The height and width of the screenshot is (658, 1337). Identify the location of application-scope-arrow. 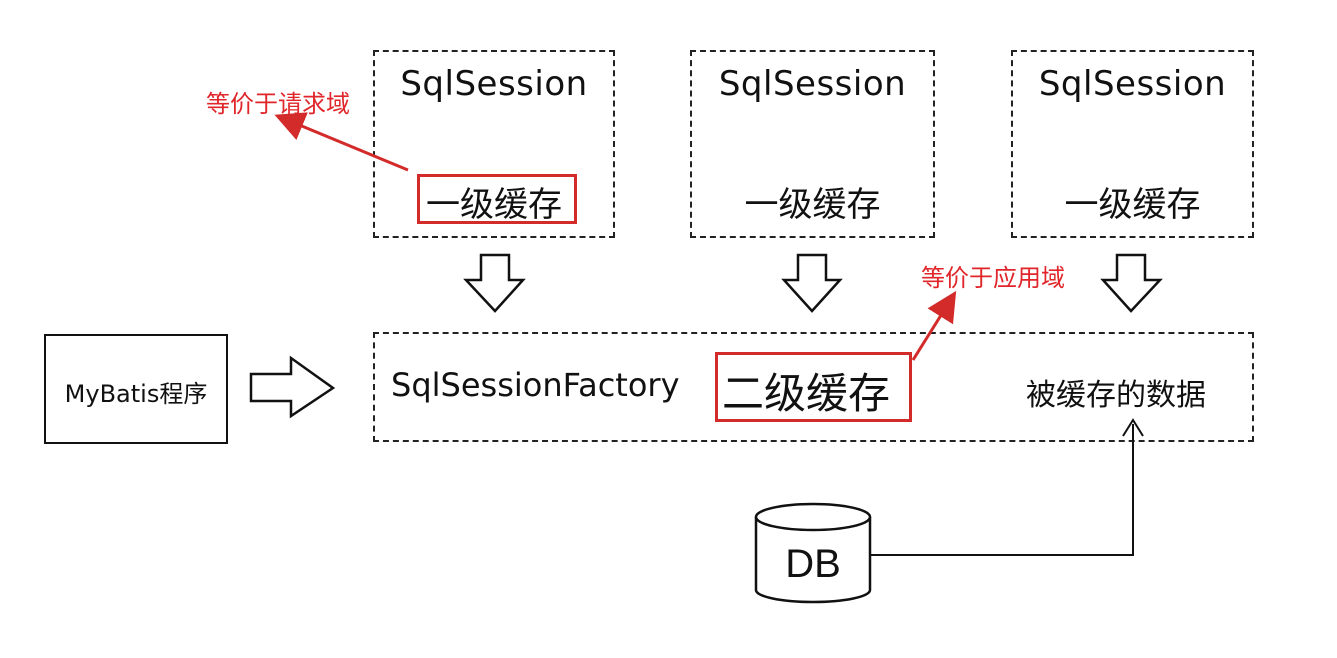
(934, 325).